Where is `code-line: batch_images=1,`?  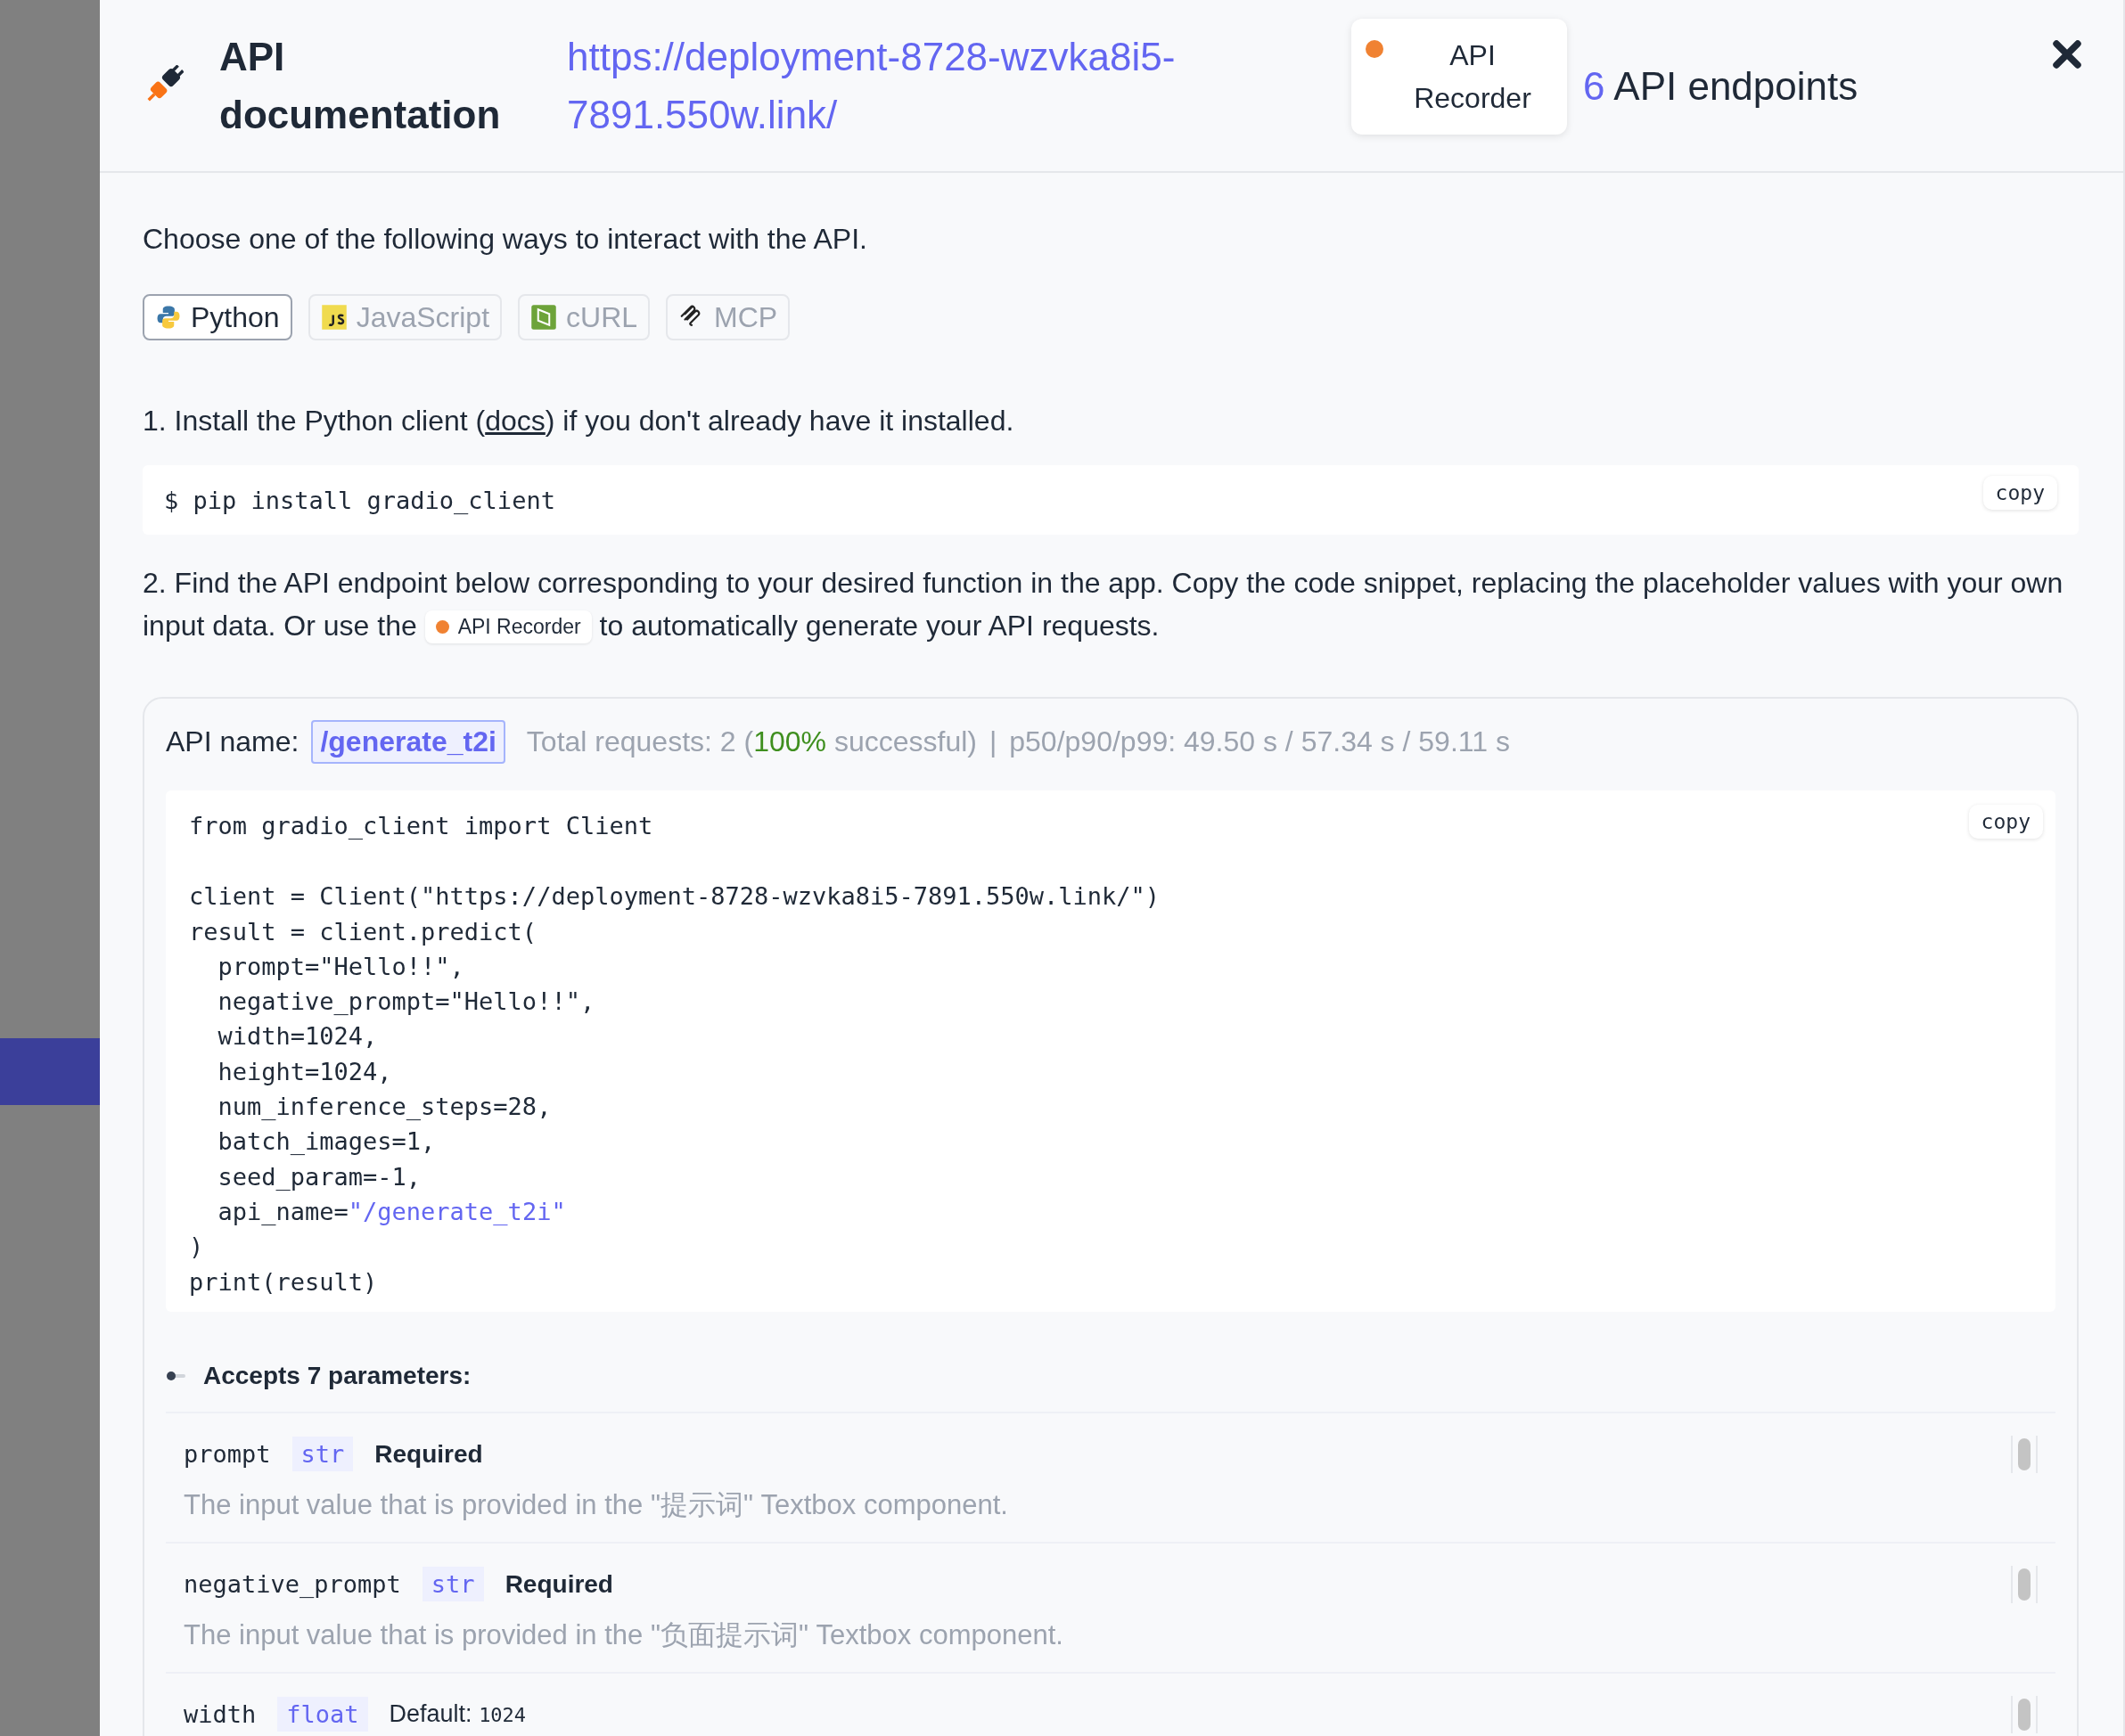
code-line: batch_images=1, is located at coordinates (326, 1142).